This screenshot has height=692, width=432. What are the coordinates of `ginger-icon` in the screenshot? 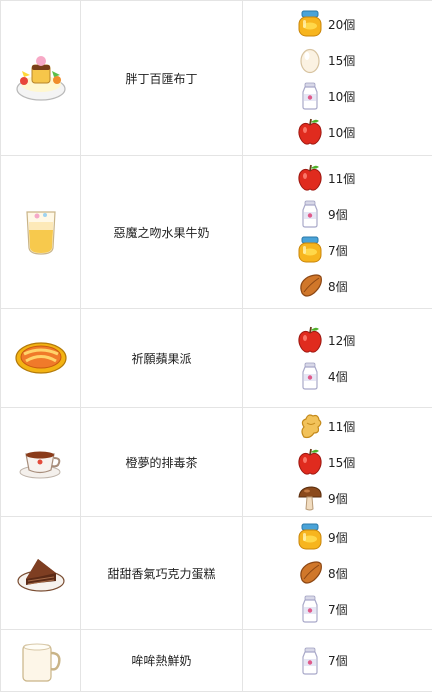 It's located at (310, 426).